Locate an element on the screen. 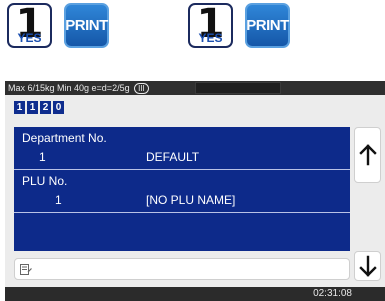 Image resolution: width=385 pixels, height=301 pixels. department-number: 1 is located at coordinates (42, 157).